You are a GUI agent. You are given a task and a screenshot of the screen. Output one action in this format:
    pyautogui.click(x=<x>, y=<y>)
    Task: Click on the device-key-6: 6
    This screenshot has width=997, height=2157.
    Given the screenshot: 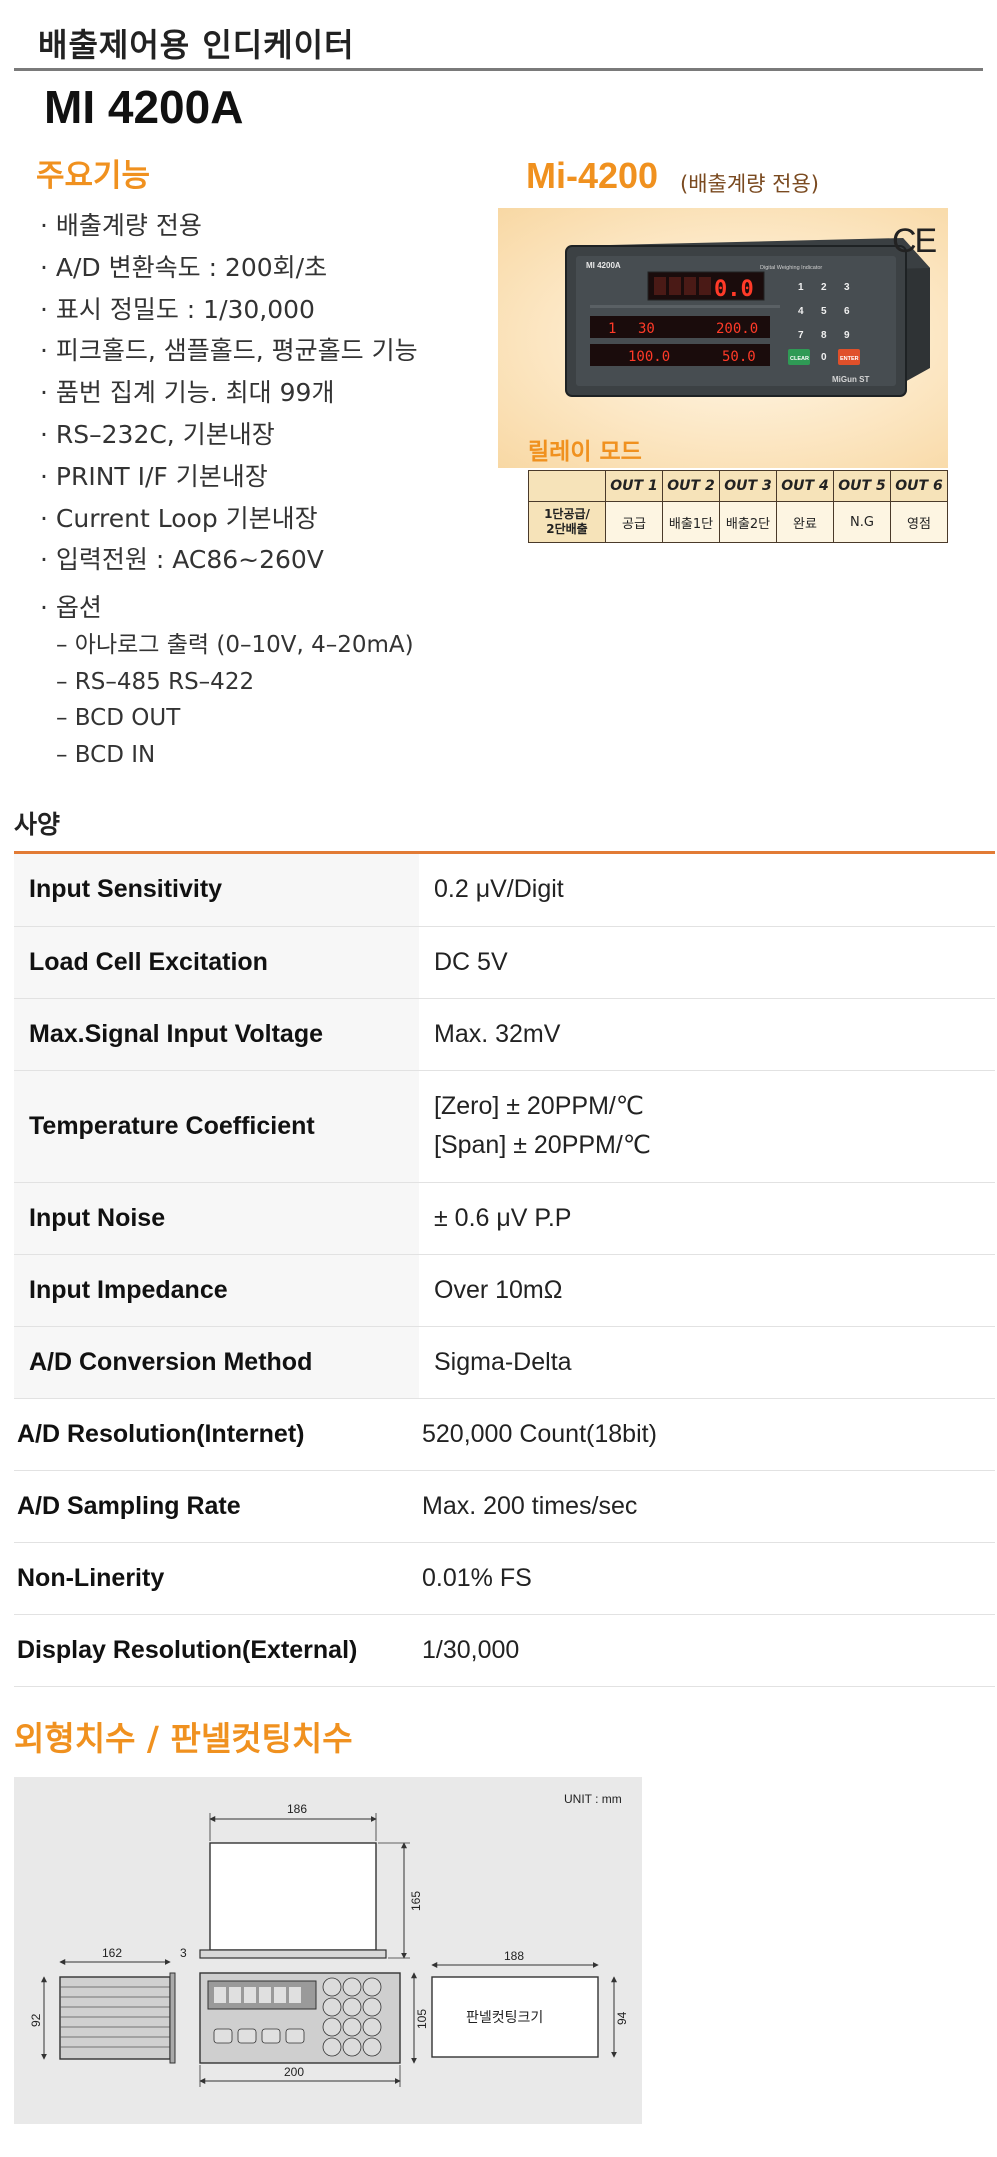 What is the action you would take?
    pyautogui.click(x=847, y=311)
    